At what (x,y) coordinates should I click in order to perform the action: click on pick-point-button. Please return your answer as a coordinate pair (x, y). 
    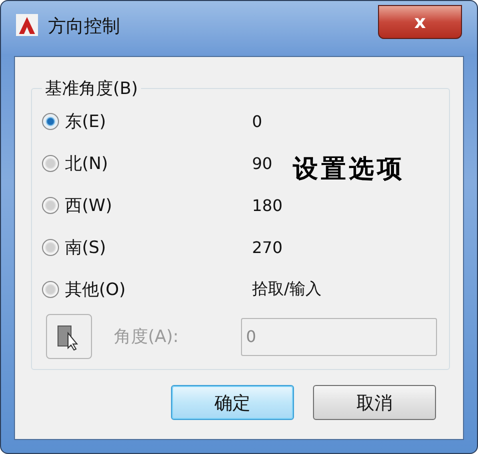
    Looking at the image, I should click on (69, 336).